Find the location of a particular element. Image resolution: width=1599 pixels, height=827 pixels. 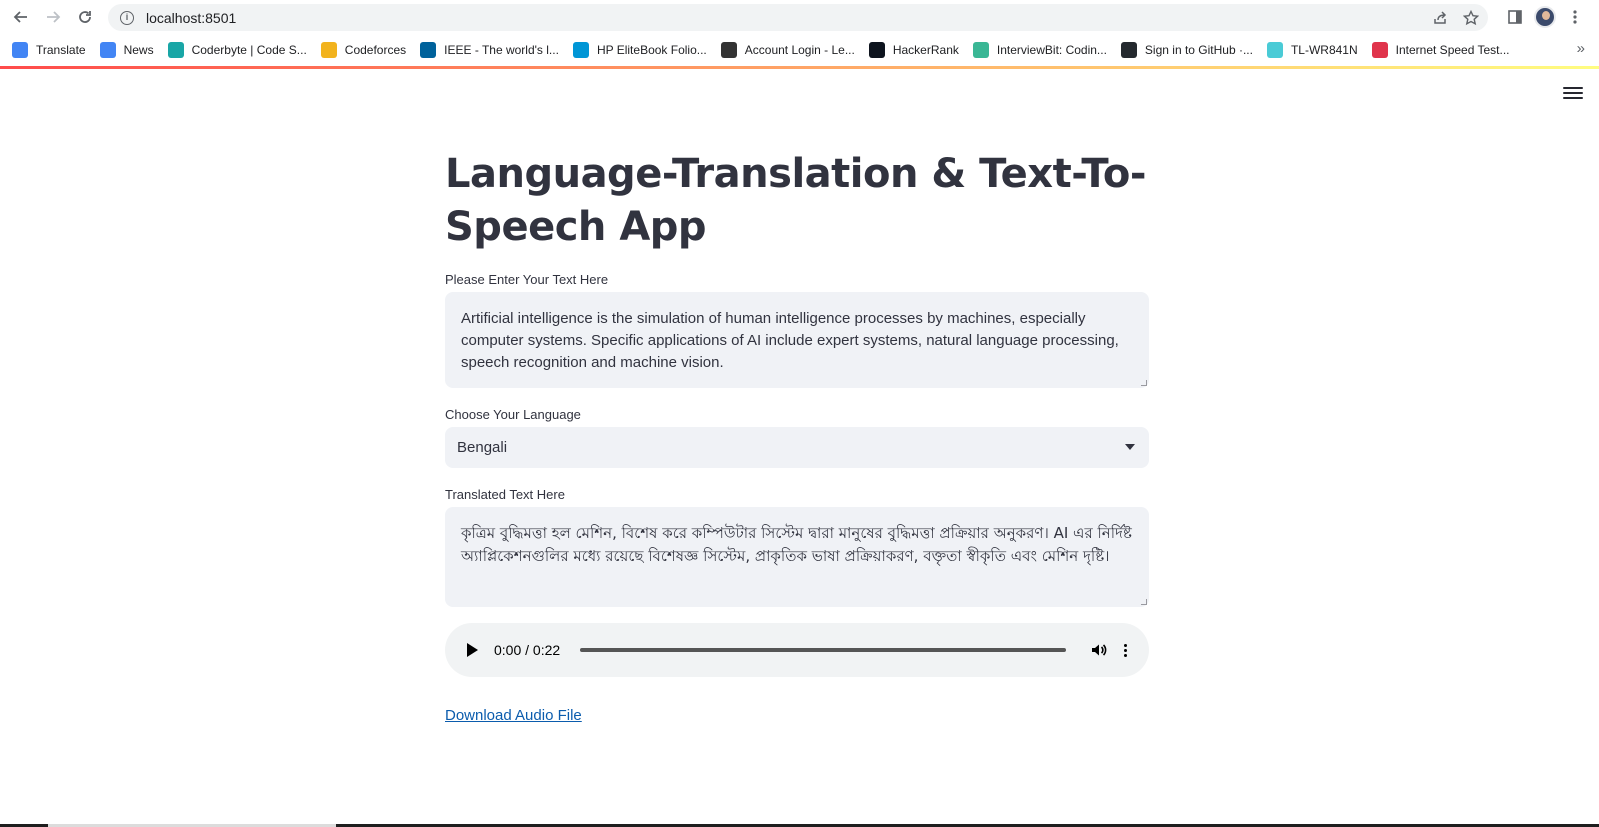

translated-text-label: Translated Text Here is located at coordinates (505, 494).